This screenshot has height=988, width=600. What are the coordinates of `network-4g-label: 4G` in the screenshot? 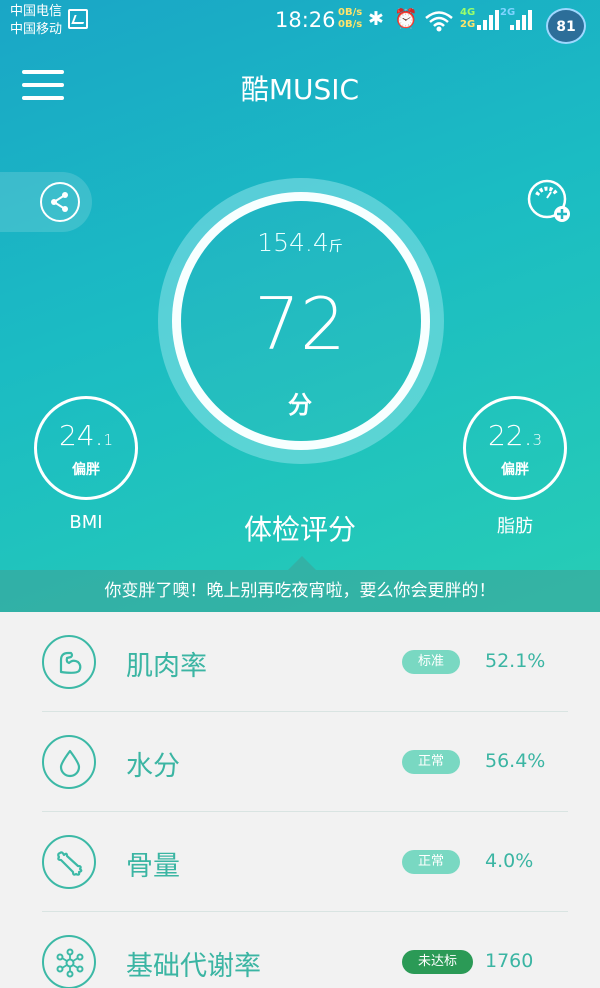 It's located at (468, 12).